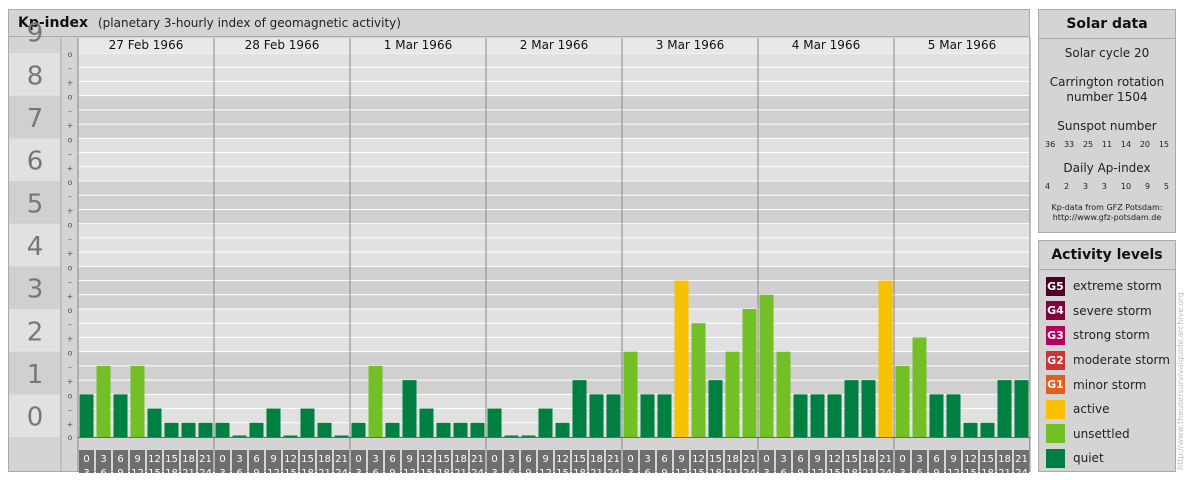  Describe the element at coordinates (1112, 310) in the screenshot. I see `legend-label: severe storm` at that location.